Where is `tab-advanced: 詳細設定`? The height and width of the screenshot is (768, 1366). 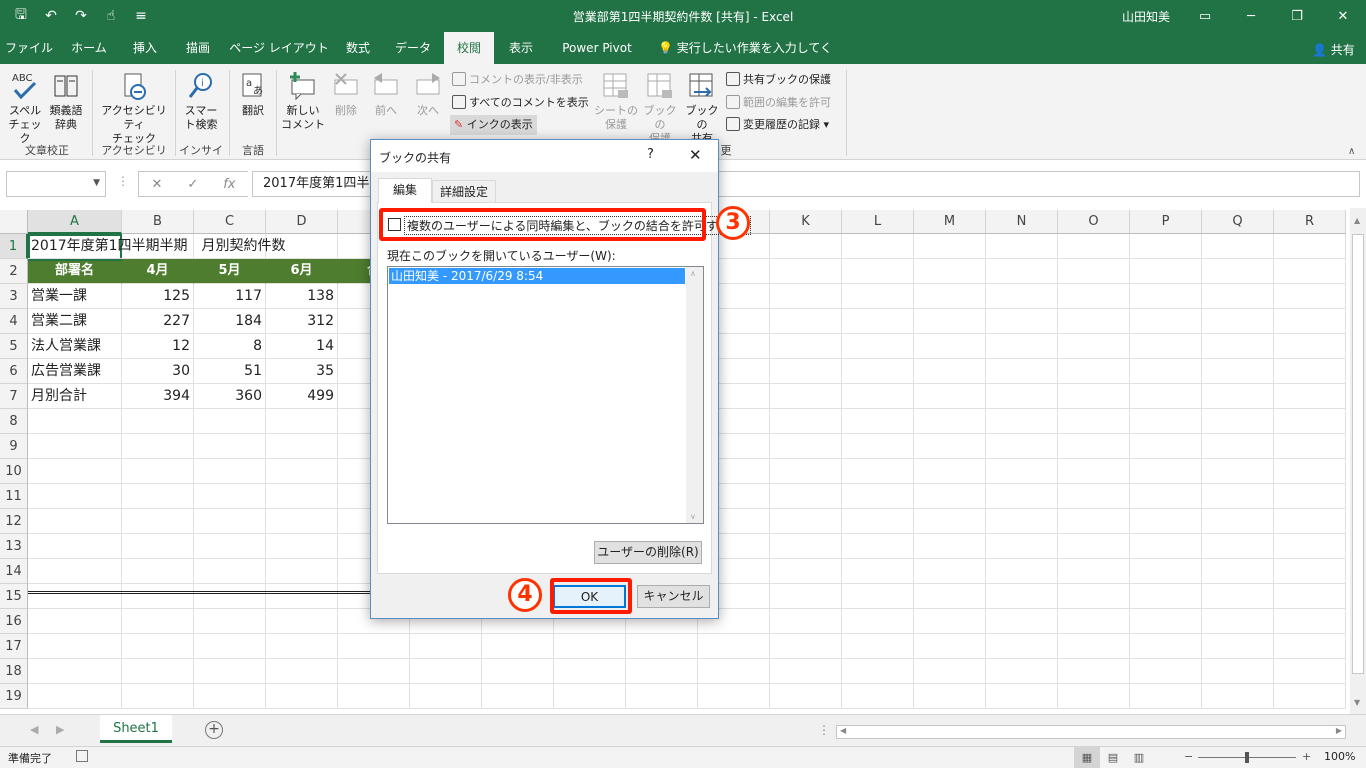 tab-advanced: 詳細設定 is located at coordinates (464, 192).